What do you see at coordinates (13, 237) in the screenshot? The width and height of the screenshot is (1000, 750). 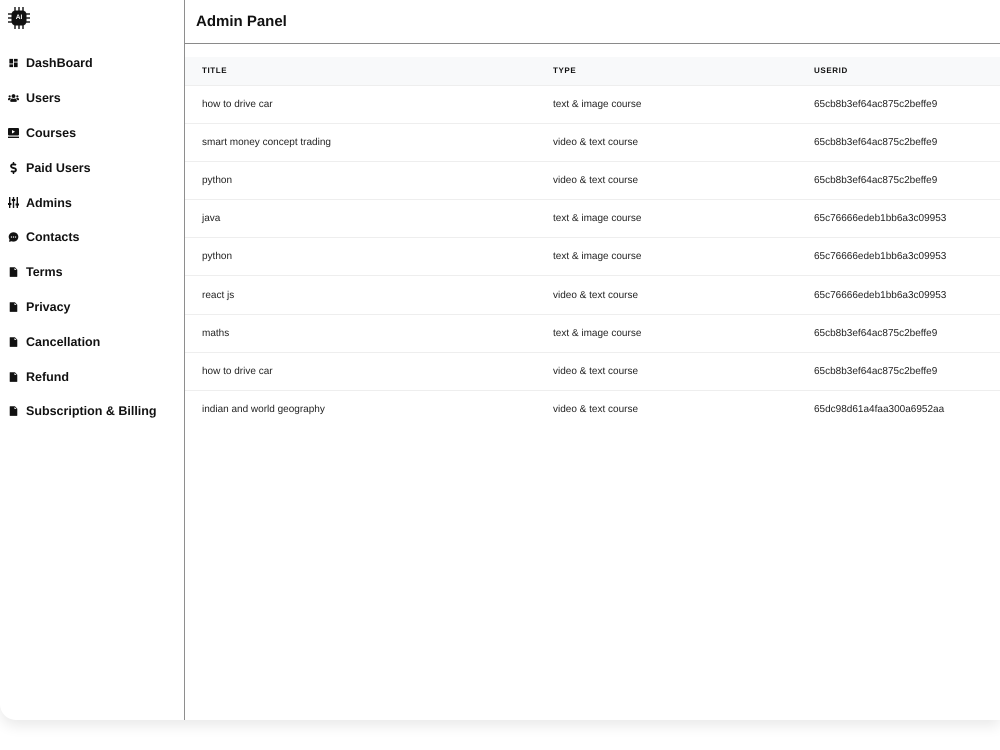 I see `chat-bubble-icon` at bounding box center [13, 237].